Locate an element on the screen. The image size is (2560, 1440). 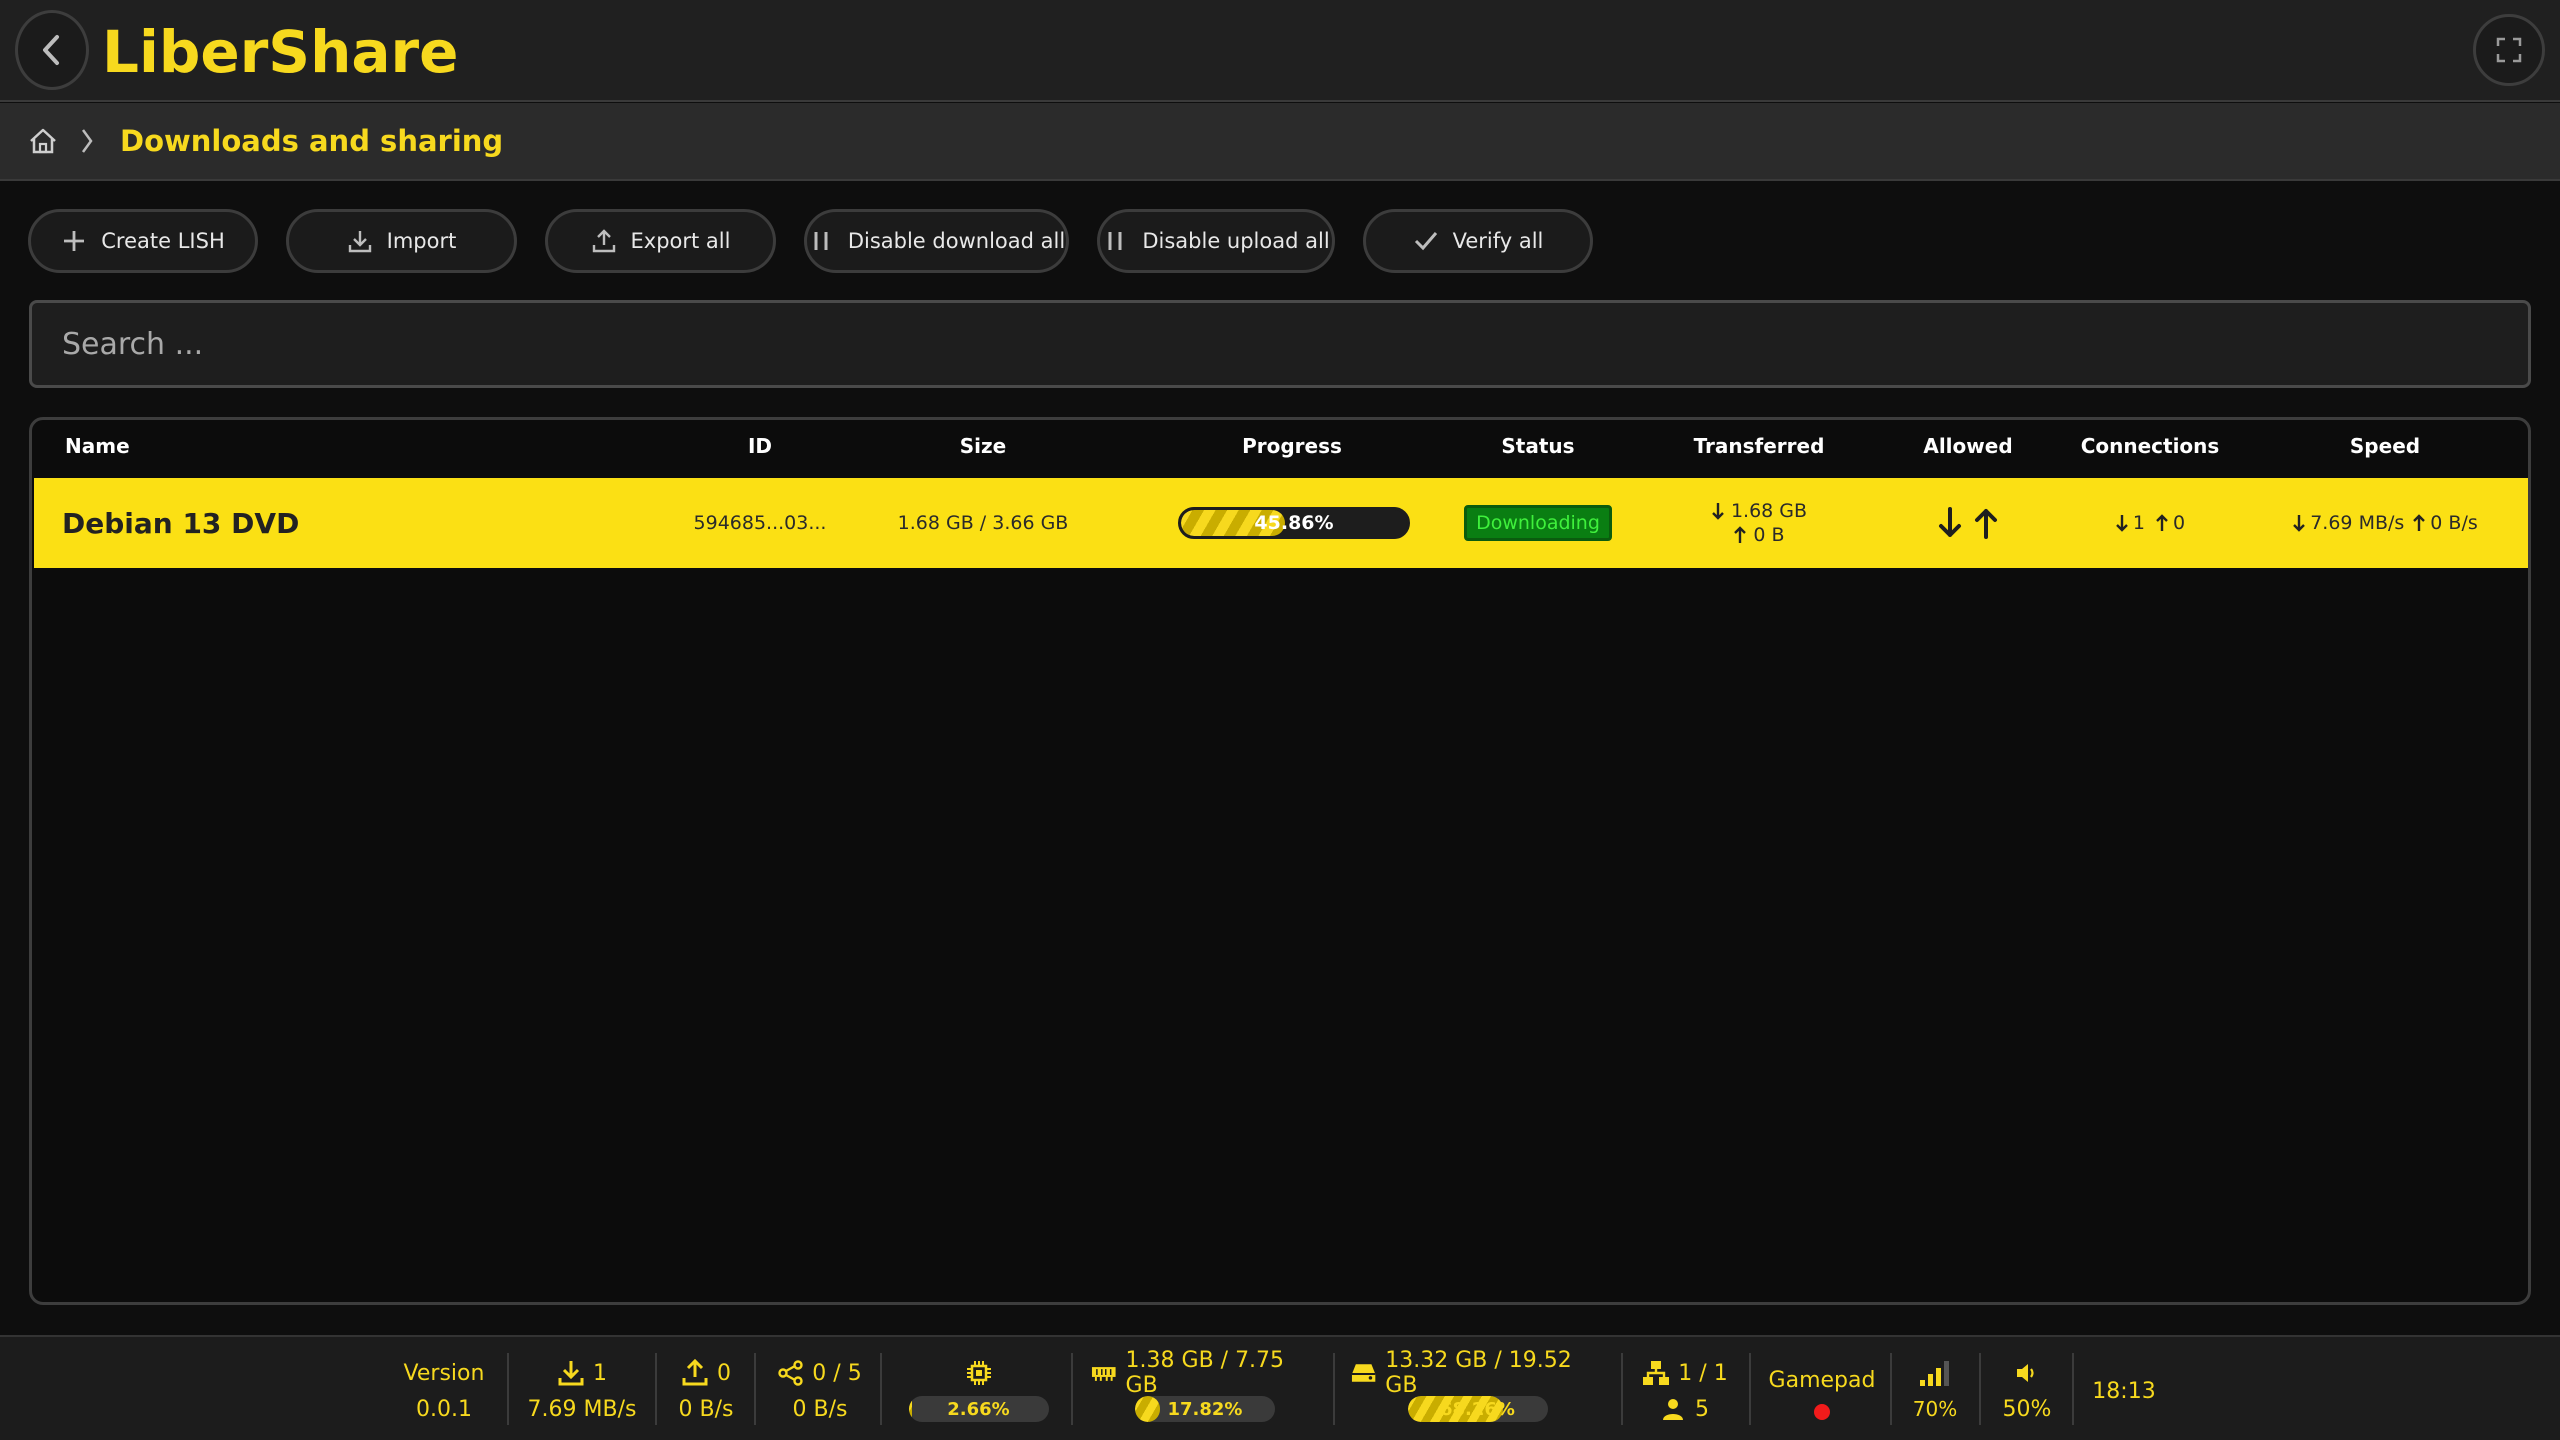
volume-value: 50% is located at coordinates (2027, 1409).